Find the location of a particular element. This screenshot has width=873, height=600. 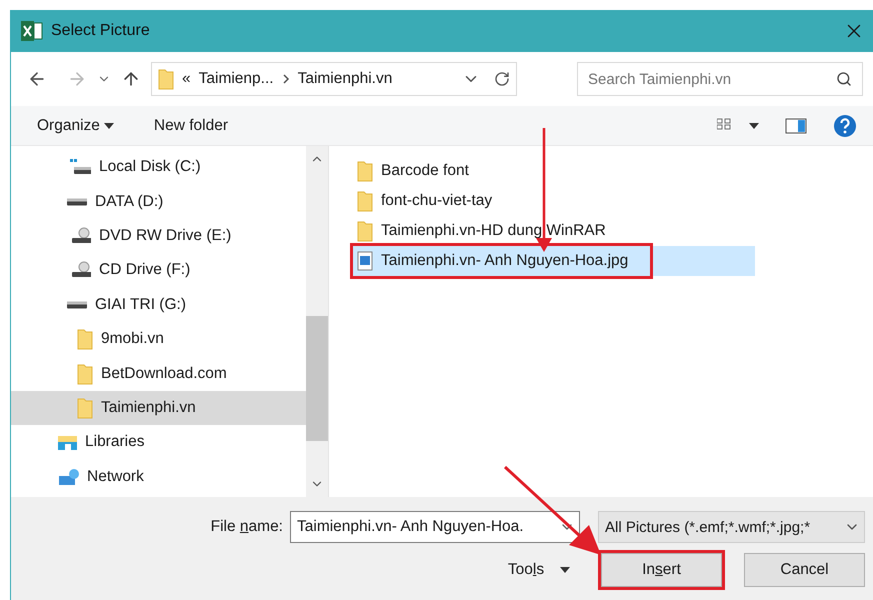

preview-pane-icon is located at coordinates (796, 126).